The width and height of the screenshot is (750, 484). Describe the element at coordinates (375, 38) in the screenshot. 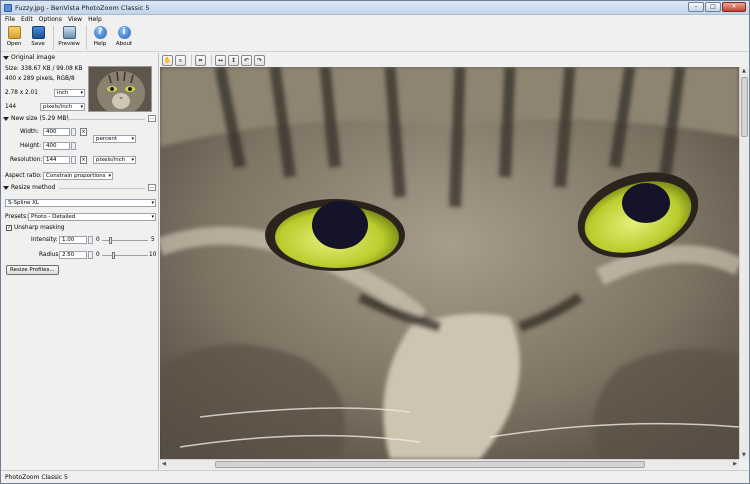

I see `main-toolbar: Open Save Preview ? Help i About` at that location.